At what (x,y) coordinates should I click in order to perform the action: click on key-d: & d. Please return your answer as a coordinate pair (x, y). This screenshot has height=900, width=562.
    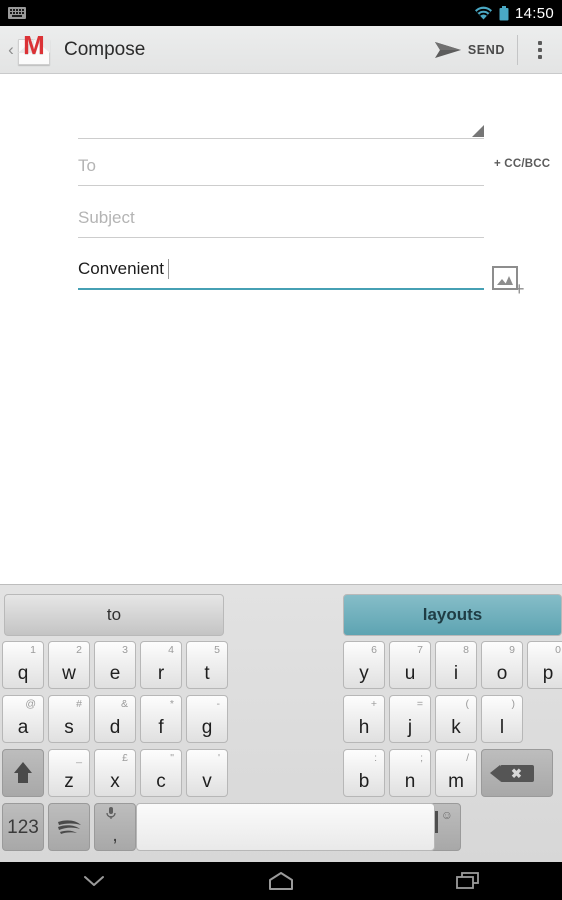
    Looking at the image, I should click on (115, 719).